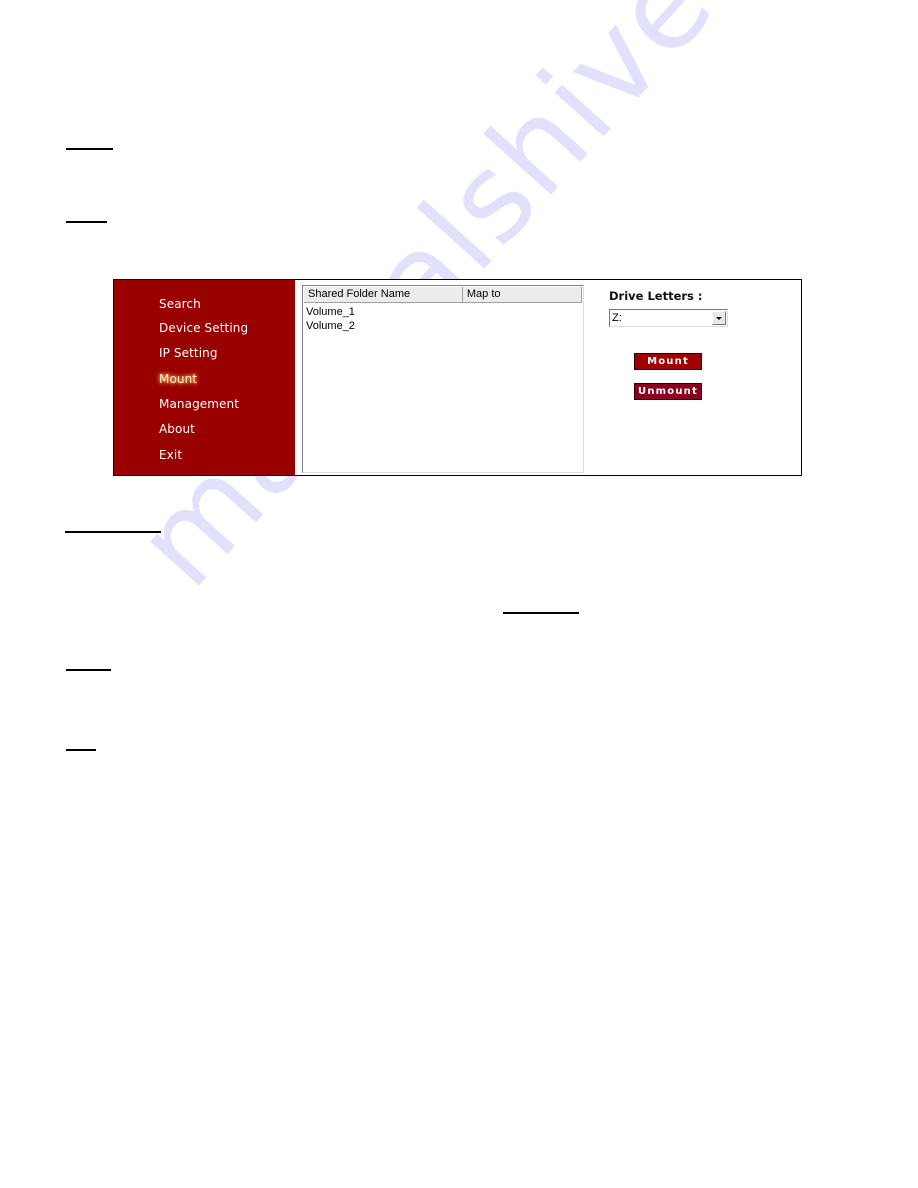 This screenshot has height=1188, width=918. I want to click on list-item: Volume_2, so click(330, 326).